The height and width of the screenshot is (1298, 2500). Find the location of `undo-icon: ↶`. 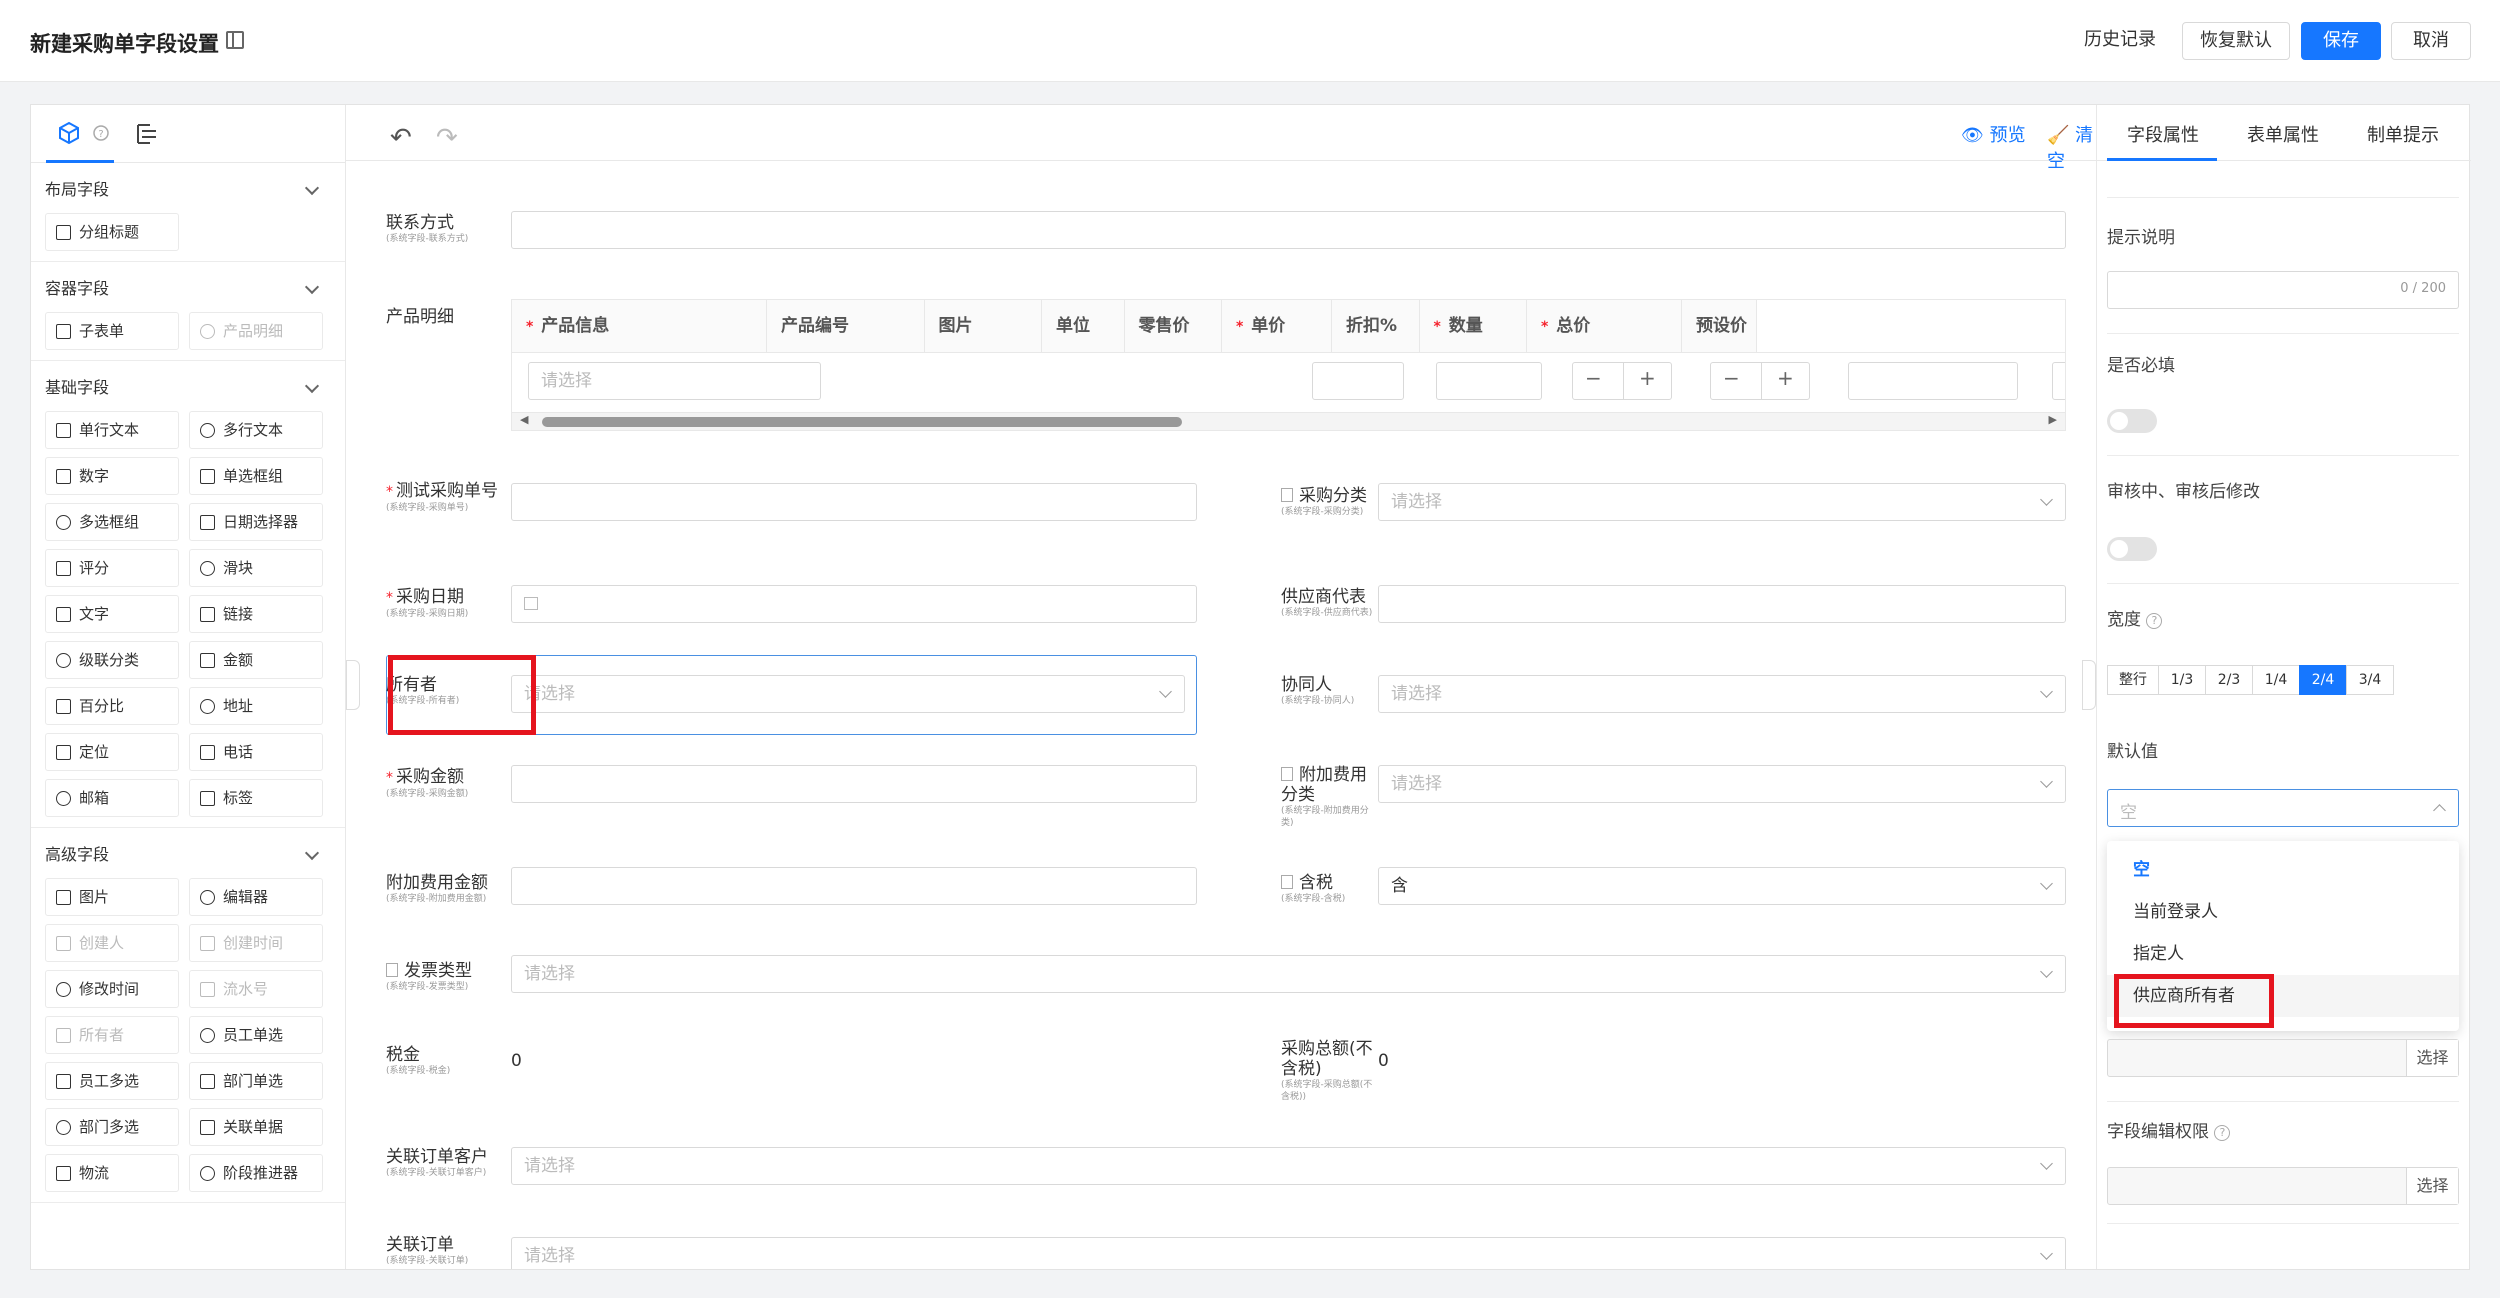

undo-icon: ↶ is located at coordinates (401, 138).